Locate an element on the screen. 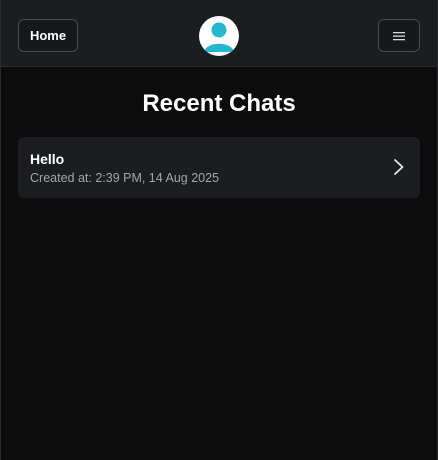 Image resolution: width=438 pixels, height=460 pixels. hamburger-menu-icon is located at coordinates (399, 35).